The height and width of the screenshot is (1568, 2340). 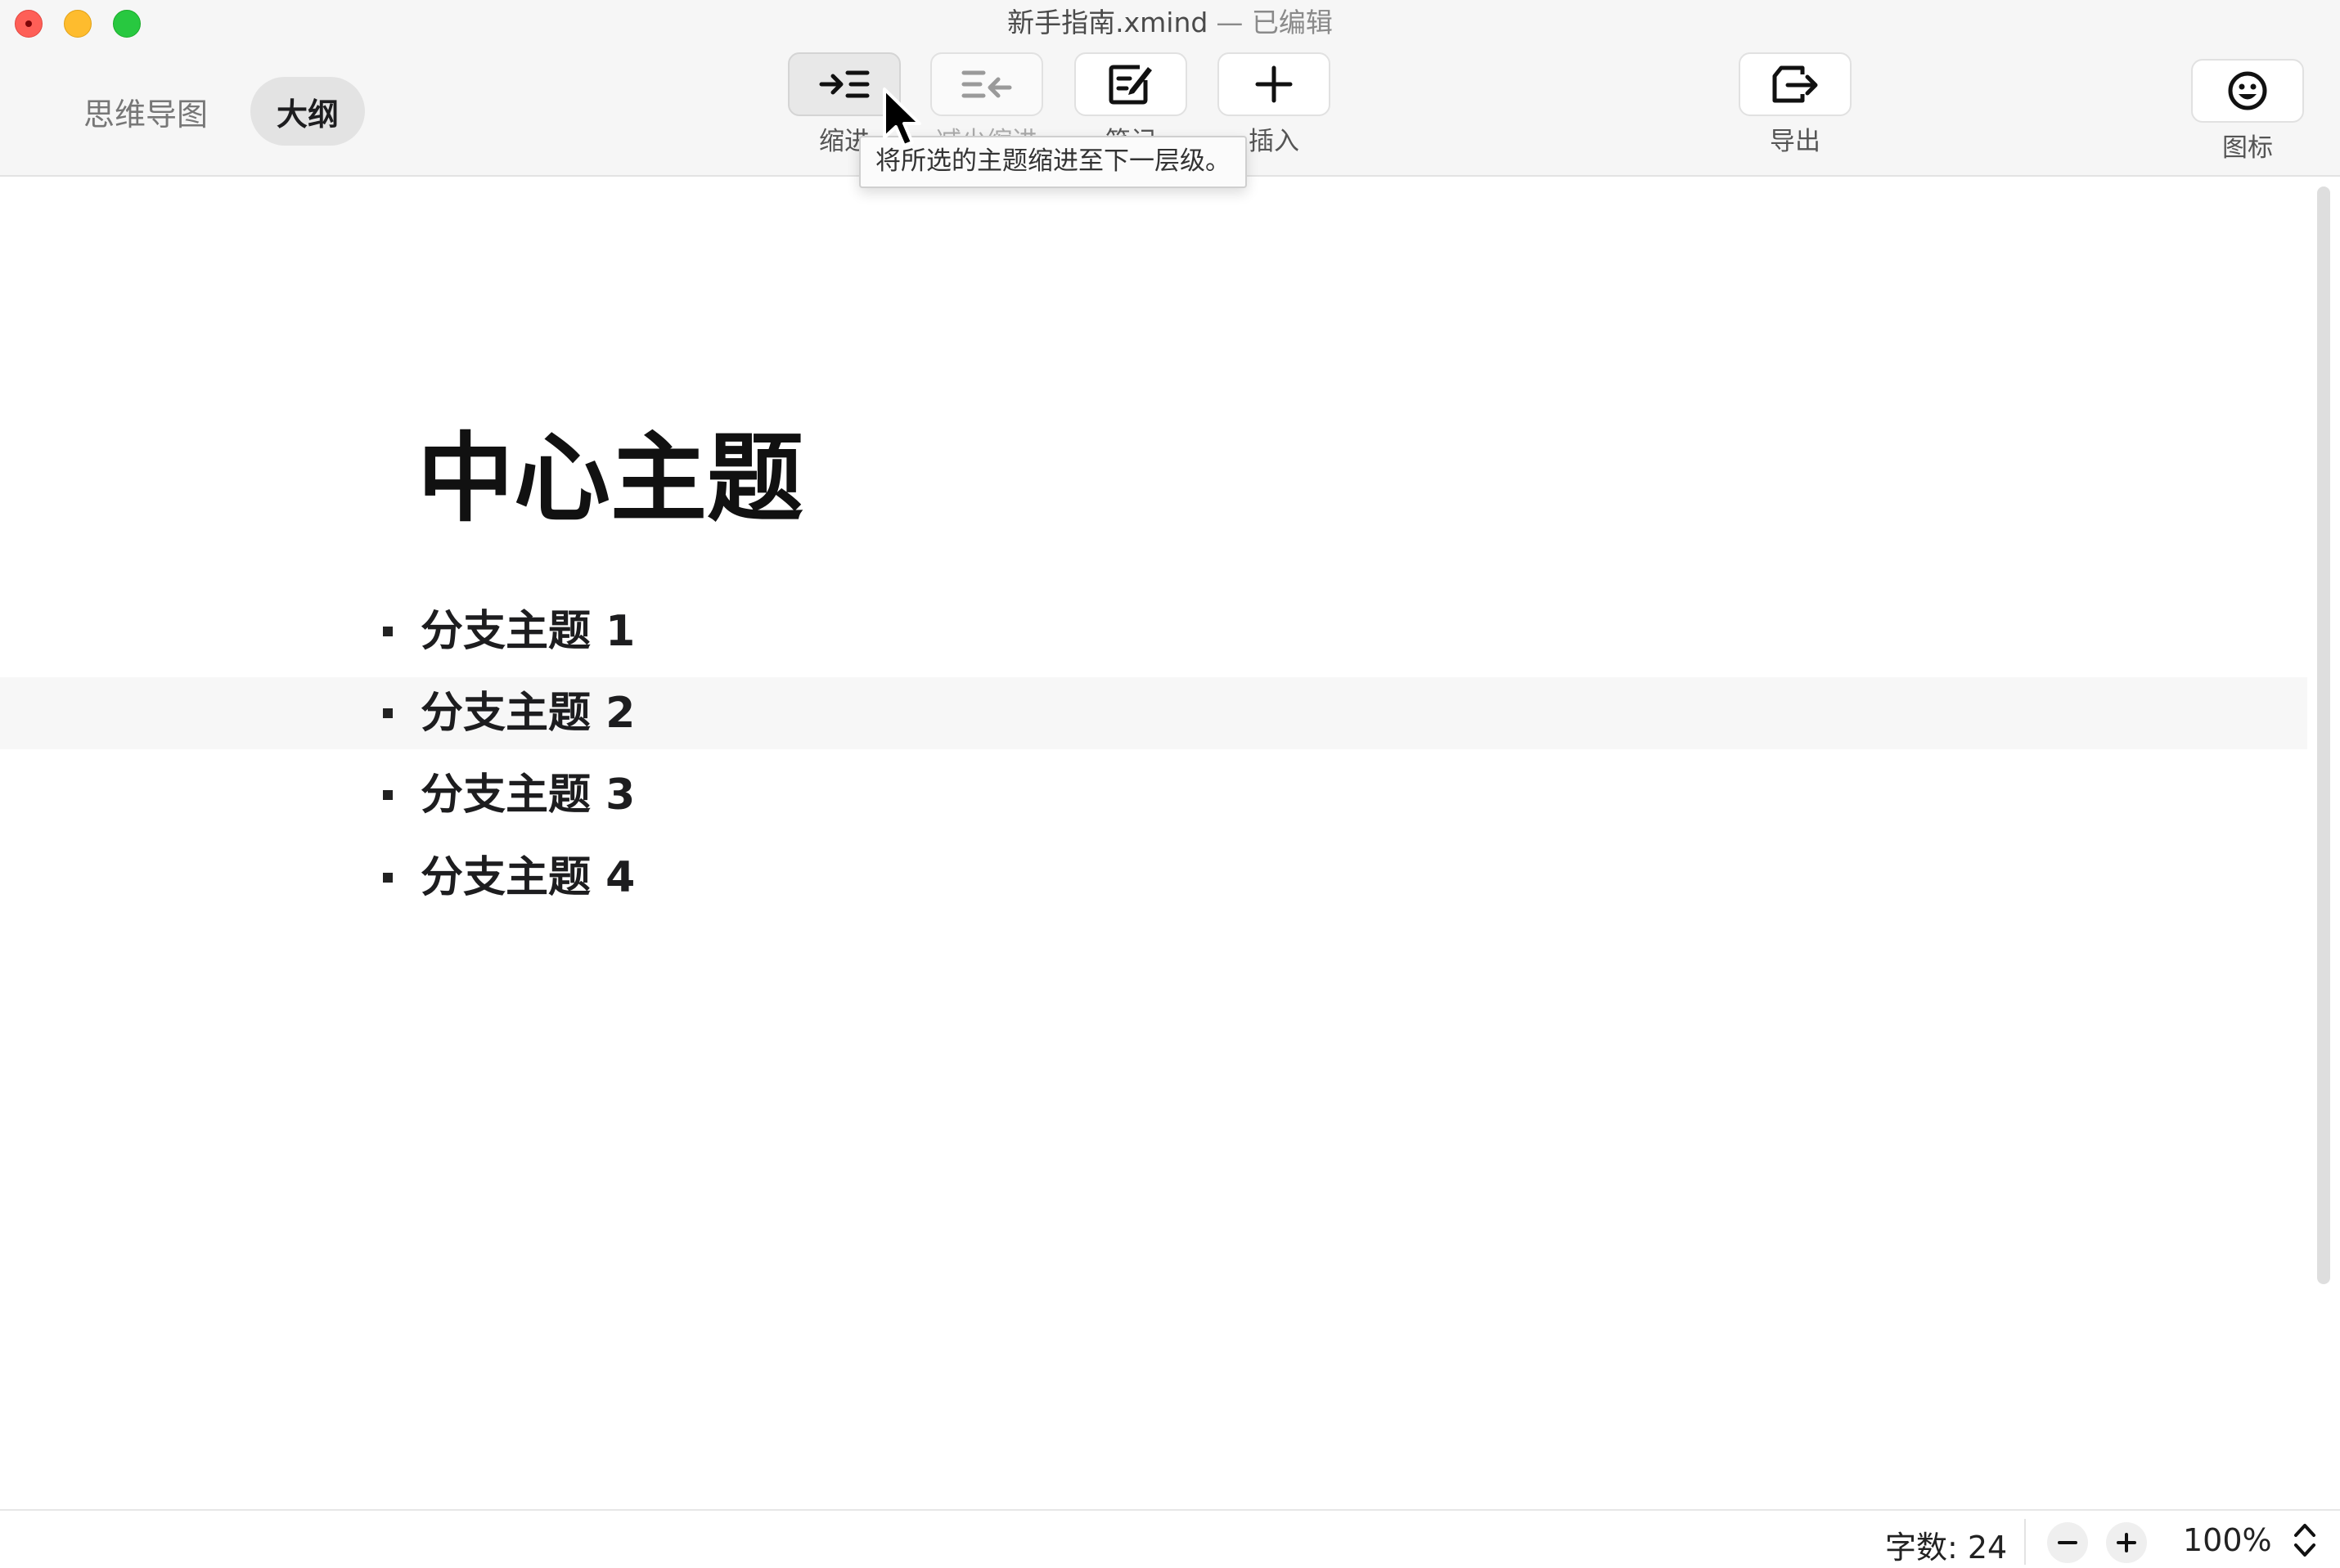 I want to click on note-edit-icon, so click(x=1131, y=85).